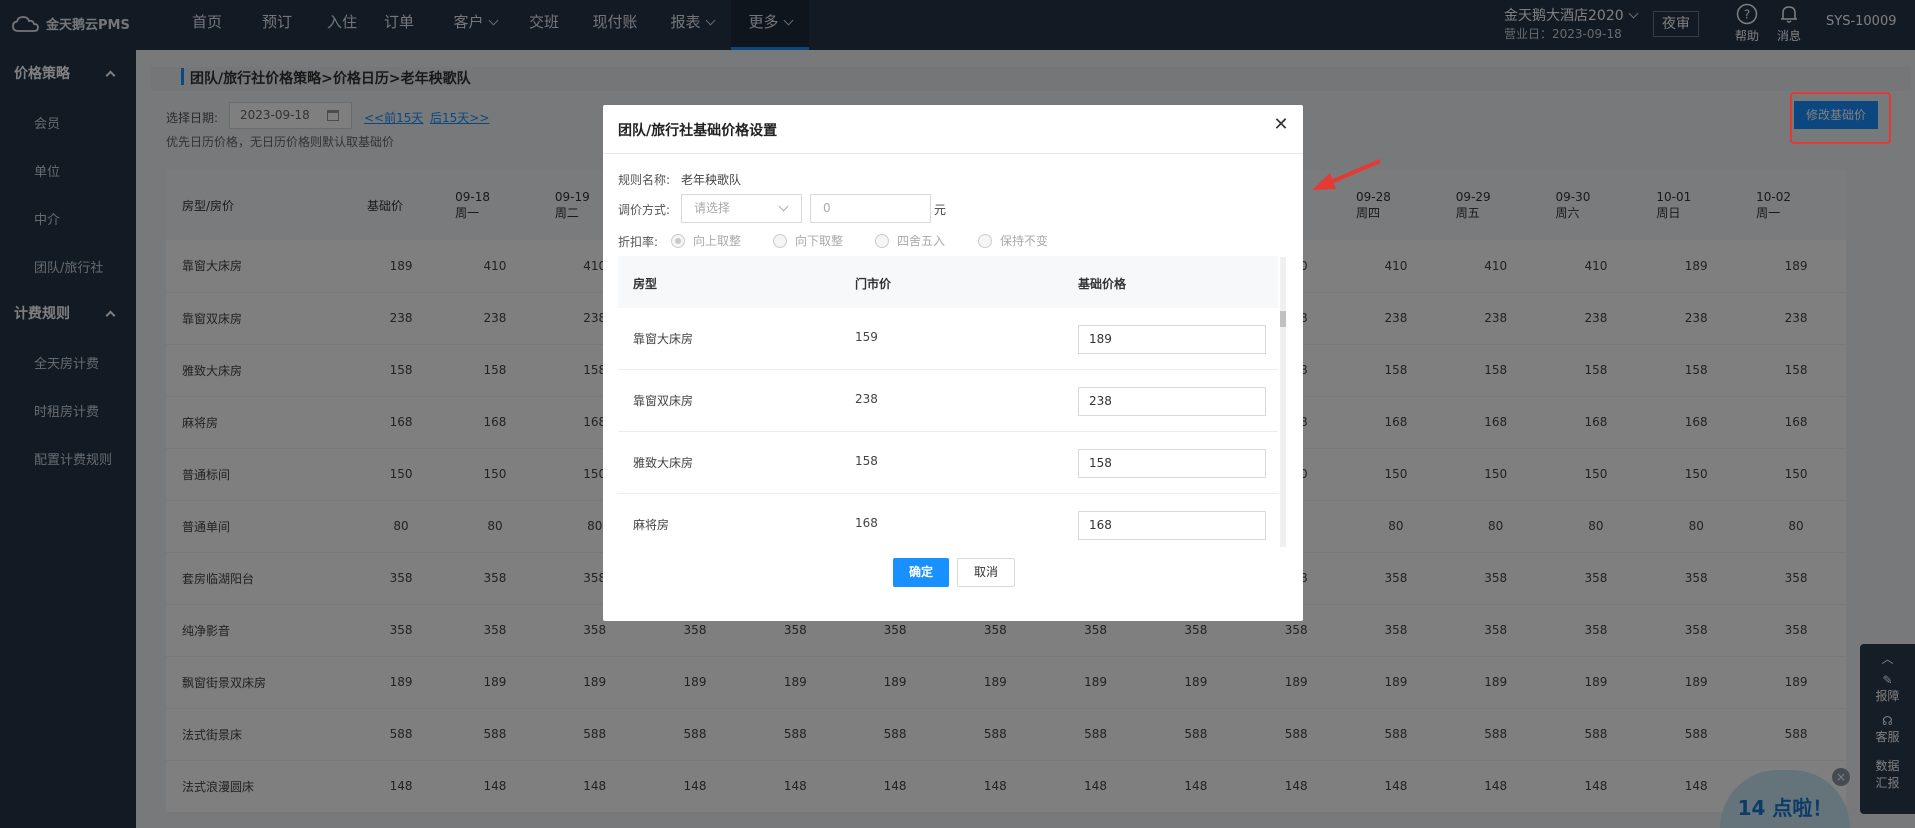 The image size is (1915, 828). I want to click on room-type-cell: 雅致大床房, so click(663, 463).